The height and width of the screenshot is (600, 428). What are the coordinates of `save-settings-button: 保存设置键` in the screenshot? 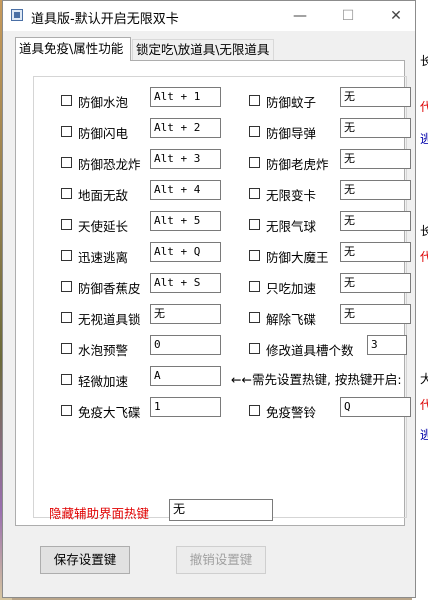 It's located at (85, 560).